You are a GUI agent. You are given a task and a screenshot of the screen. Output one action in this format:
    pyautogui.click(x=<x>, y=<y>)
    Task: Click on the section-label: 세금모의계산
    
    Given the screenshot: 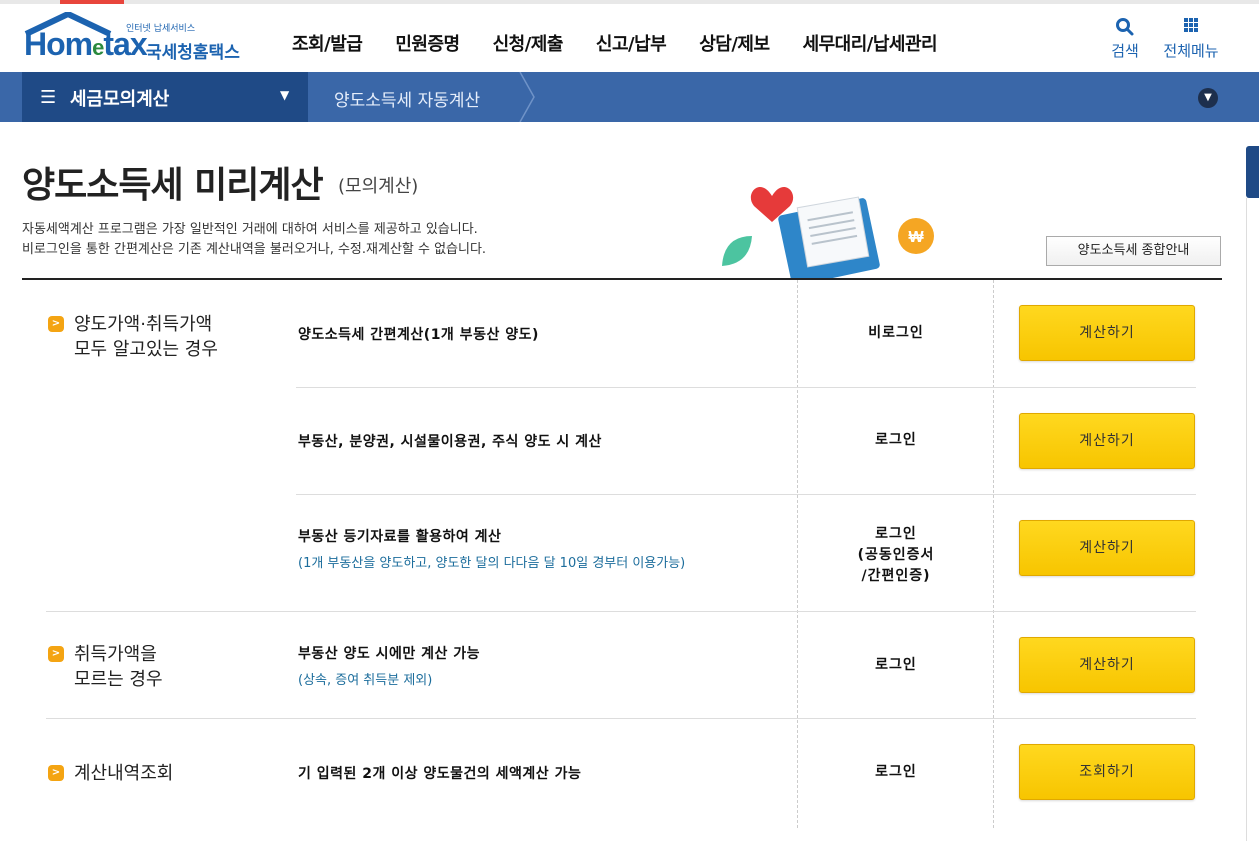 What is the action you would take?
    pyautogui.click(x=120, y=99)
    